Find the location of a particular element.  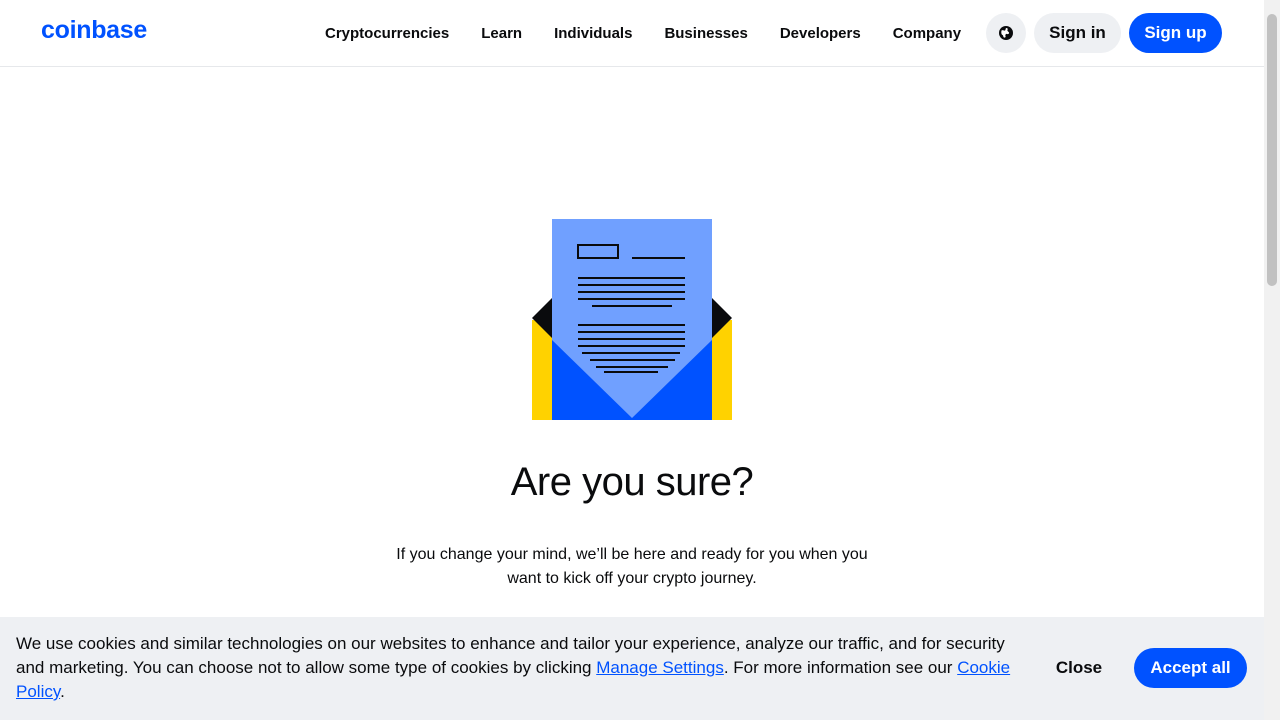

coinbase-logo: coinbase is located at coordinates (94, 30).